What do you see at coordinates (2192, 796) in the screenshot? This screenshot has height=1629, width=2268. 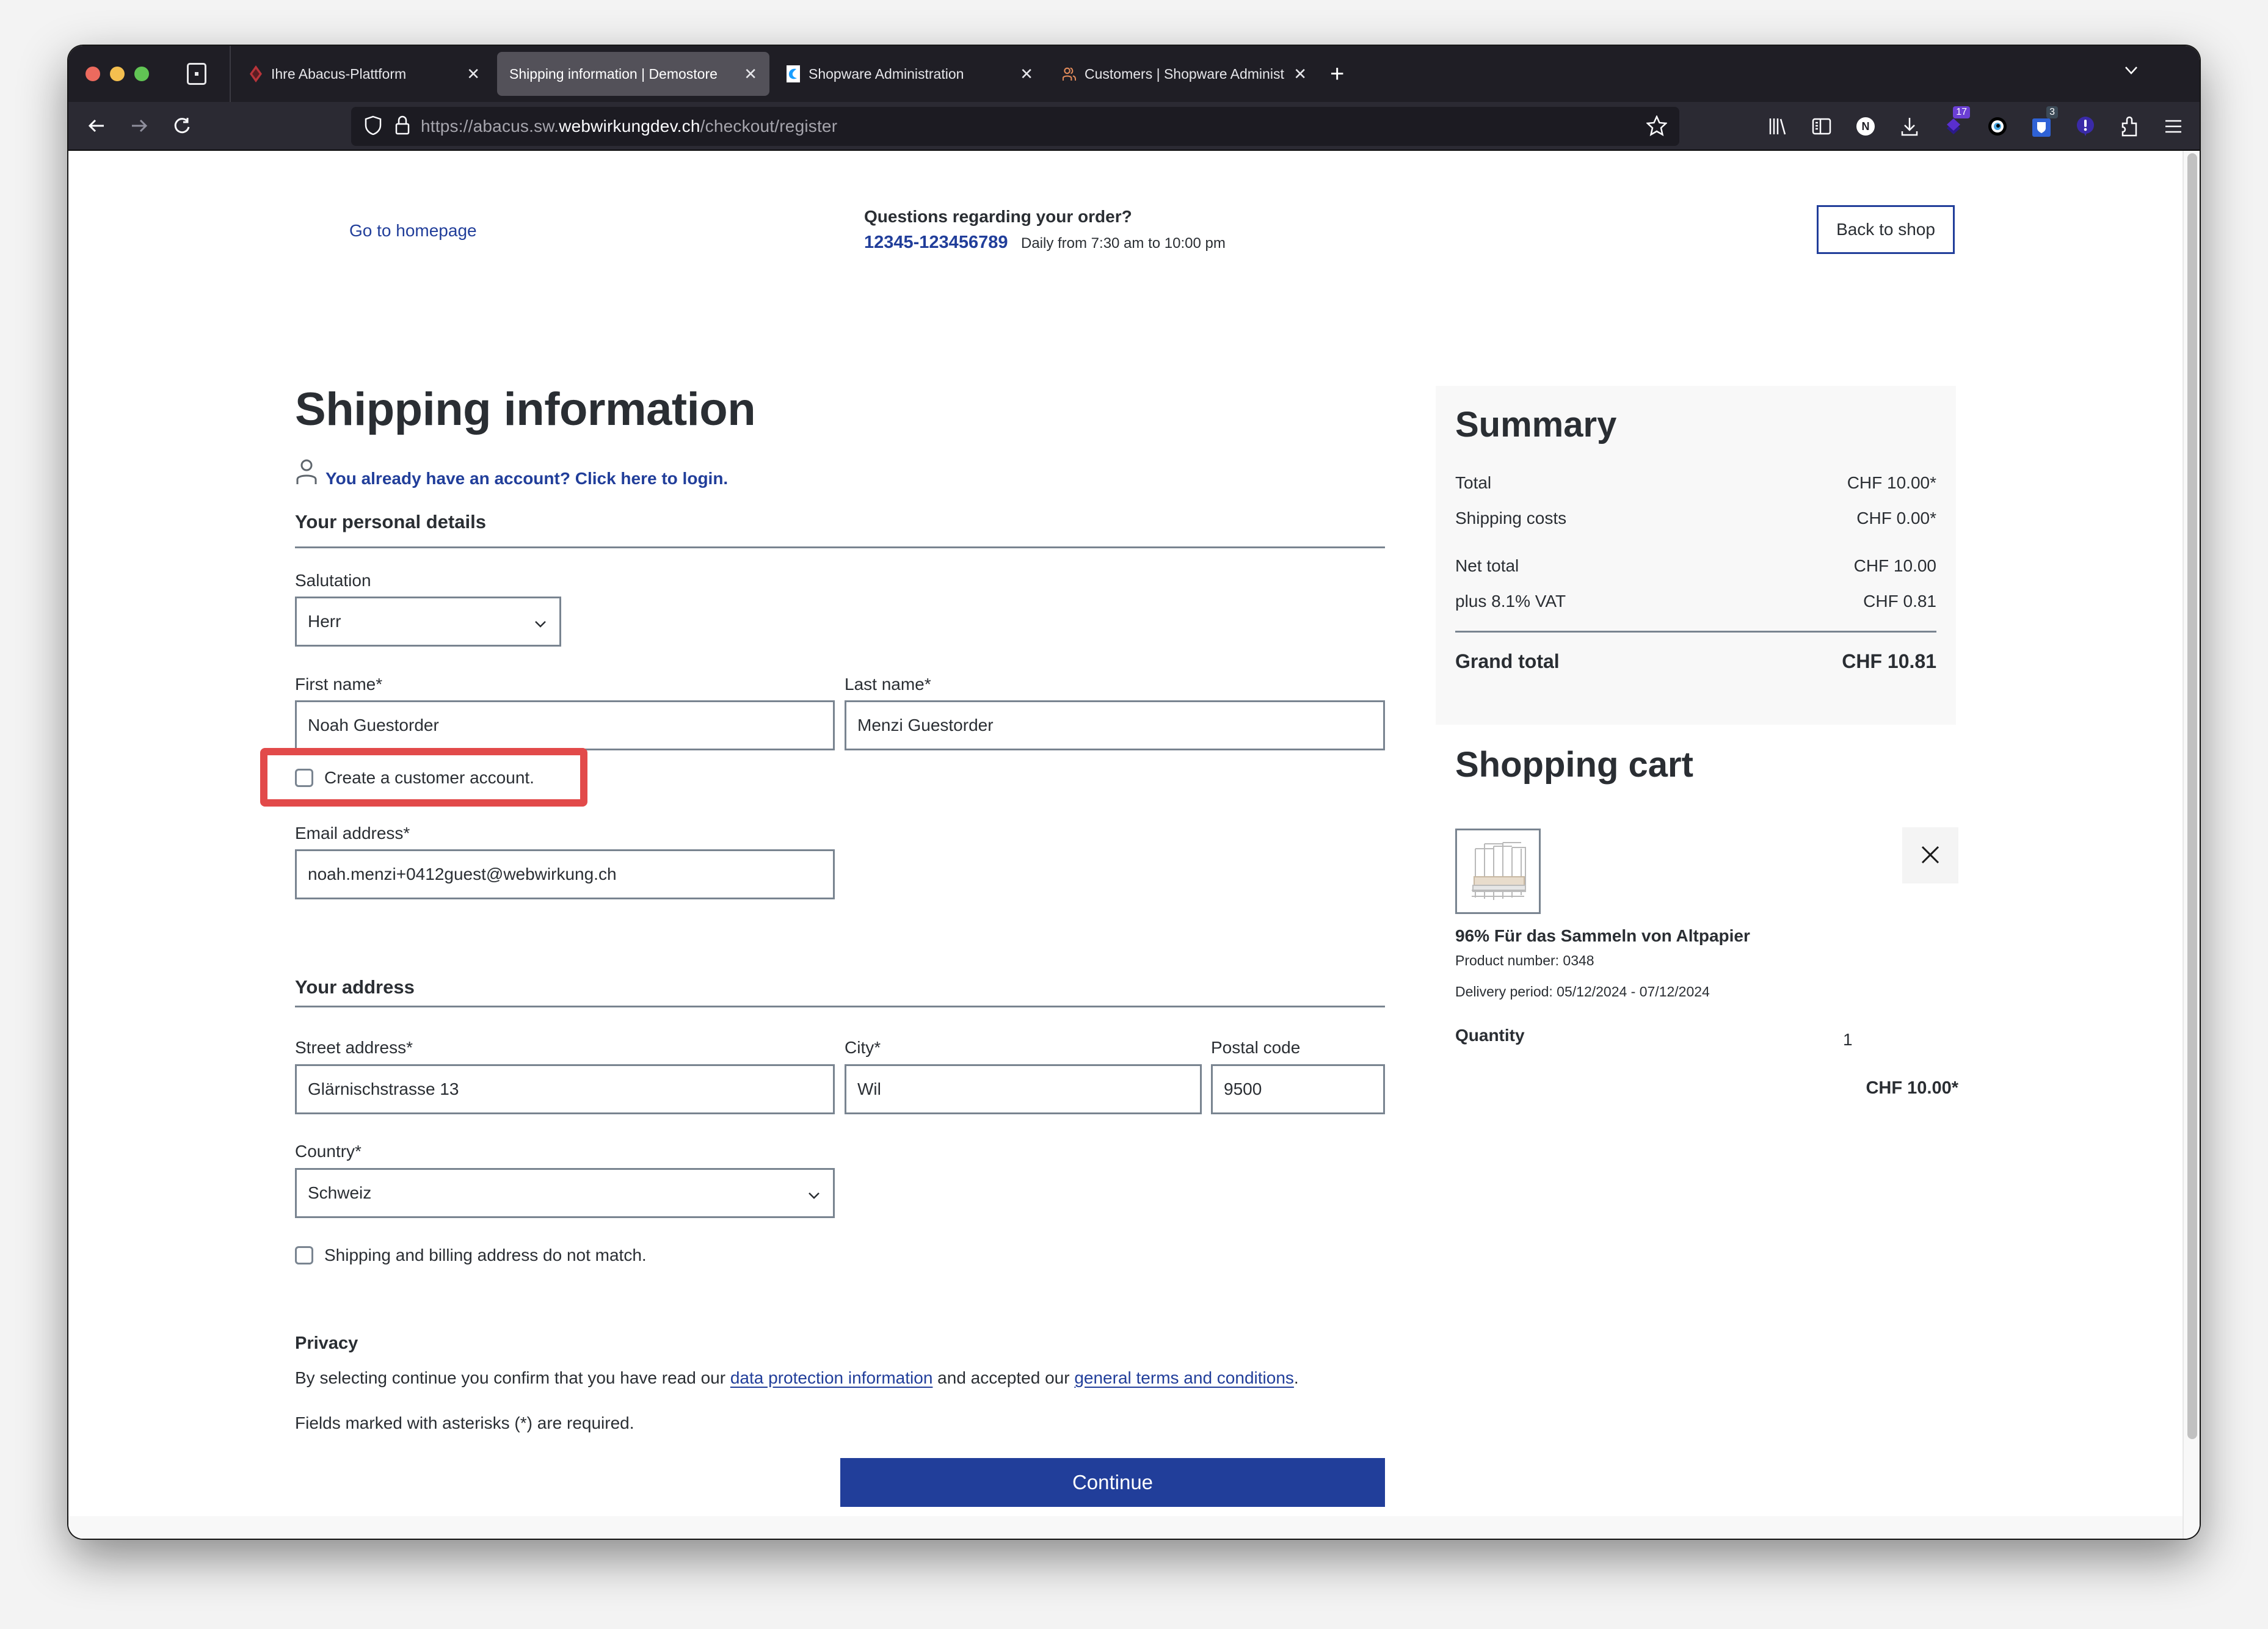 I see `scrollbar-thumb` at bounding box center [2192, 796].